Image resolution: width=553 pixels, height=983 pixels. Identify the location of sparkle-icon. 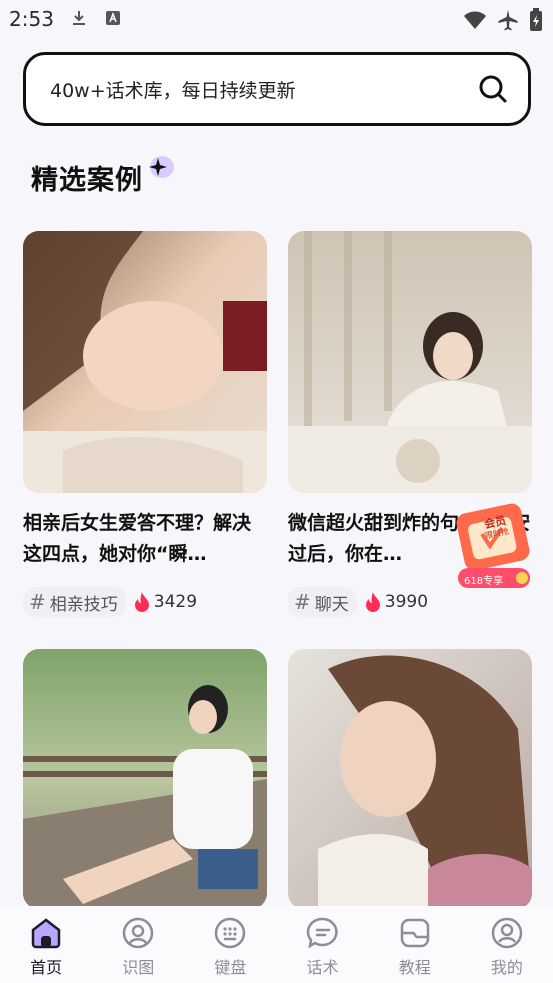
(161, 167).